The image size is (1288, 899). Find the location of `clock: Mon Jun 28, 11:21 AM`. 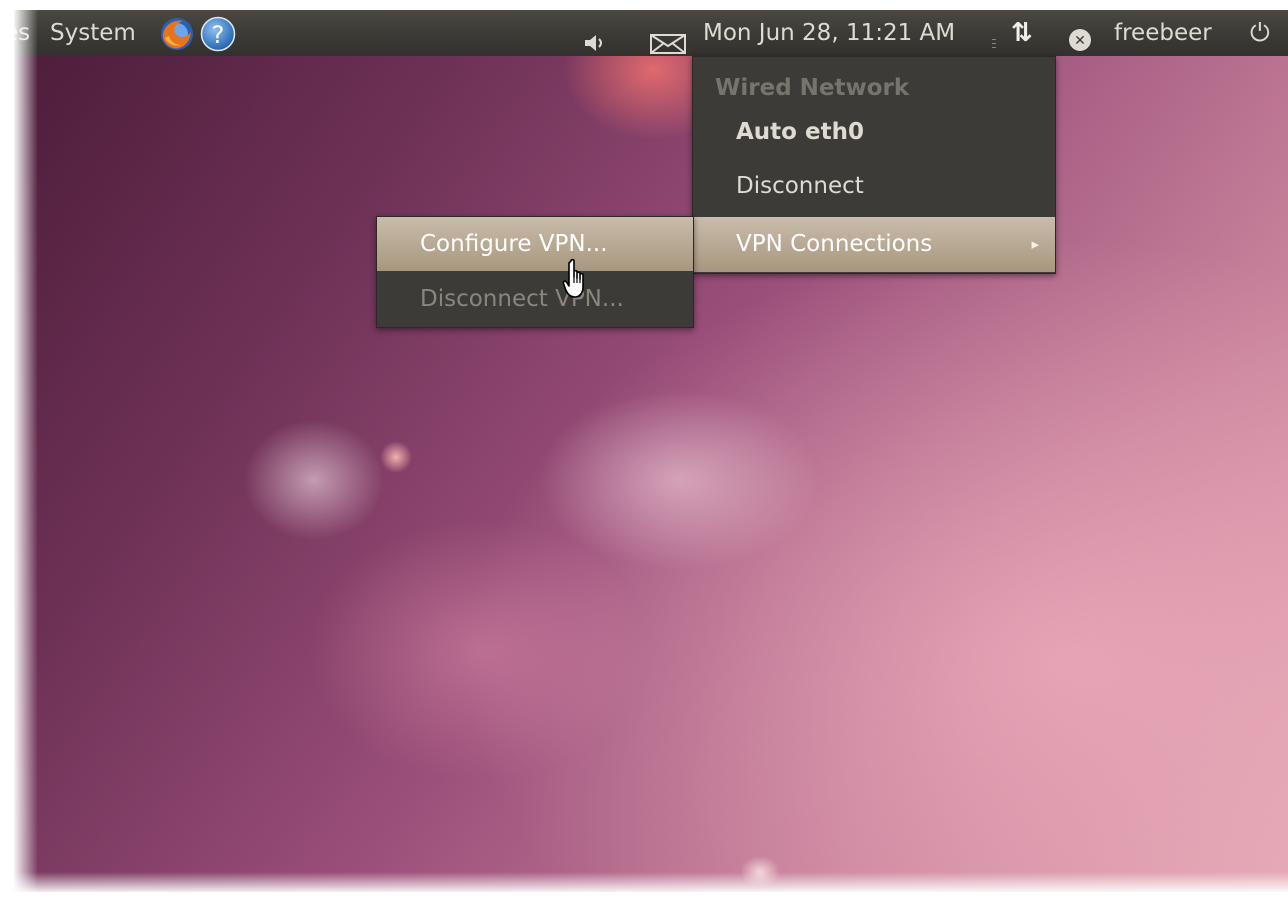

clock: Mon Jun 28, 11:21 AM is located at coordinates (829, 33).